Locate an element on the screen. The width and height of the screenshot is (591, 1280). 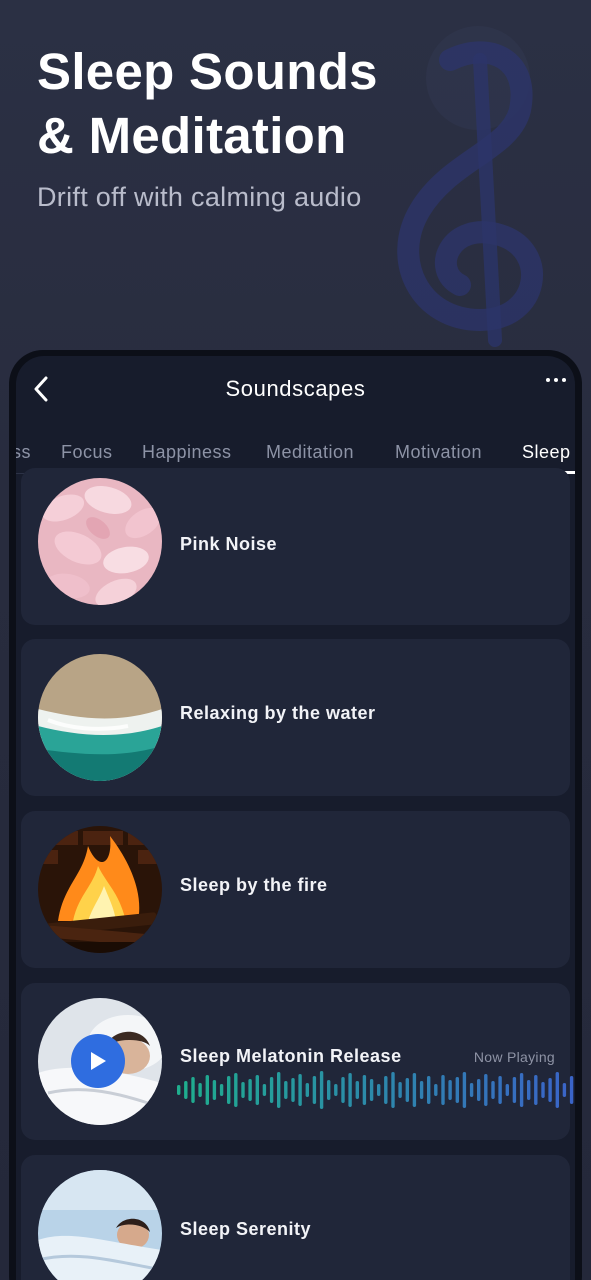
play-icon is located at coordinates (98, 1061).